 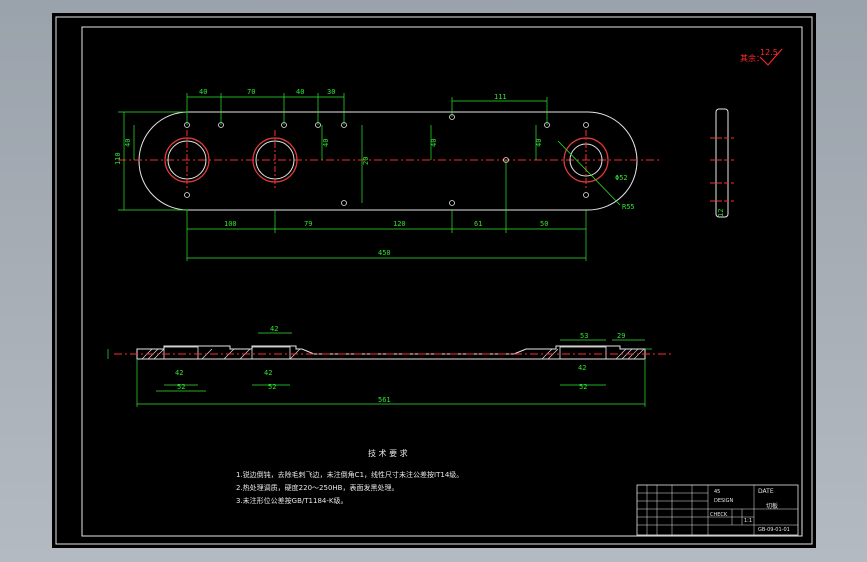 What do you see at coordinates (230, 224) in the screenshot?
I see `dim-bottom-1: 100` at bounding box center [230, 224].